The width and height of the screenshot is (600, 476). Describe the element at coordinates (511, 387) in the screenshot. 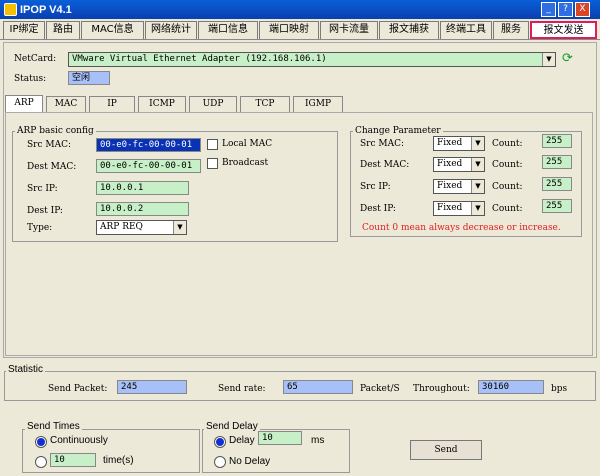

I see `throughput-value: 30160` at that location.